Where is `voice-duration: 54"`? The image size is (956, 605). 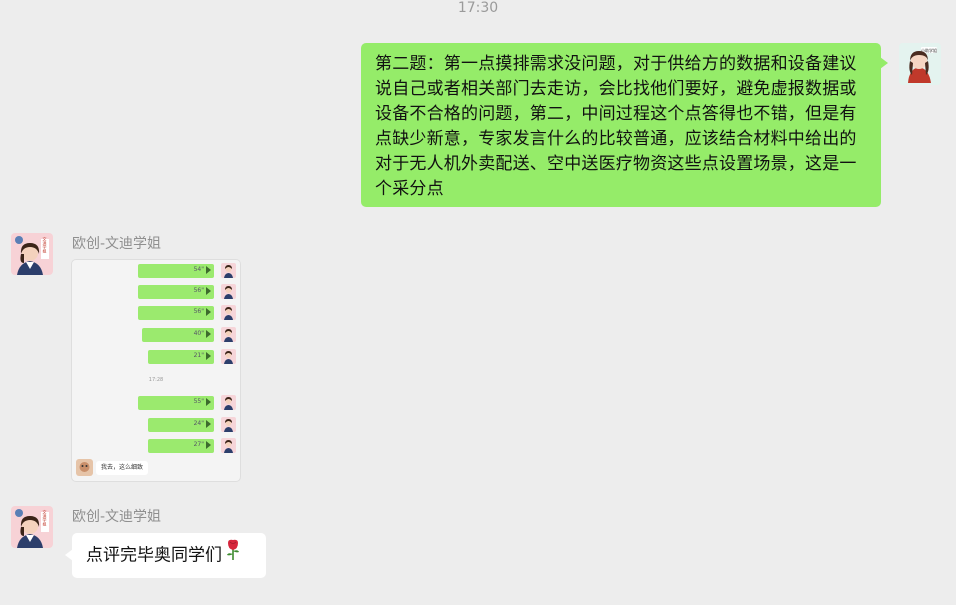
voice-duration: 54" is located at coordinates (198, 269).